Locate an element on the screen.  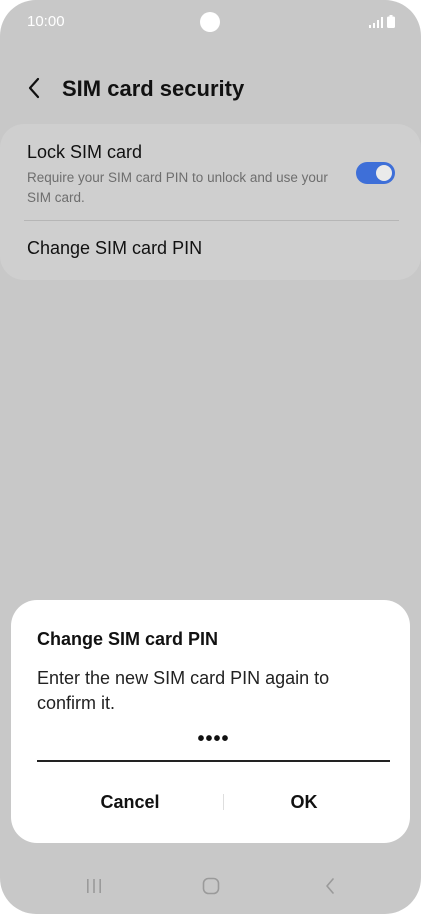
home-icon is located at coordinates (211, 888).